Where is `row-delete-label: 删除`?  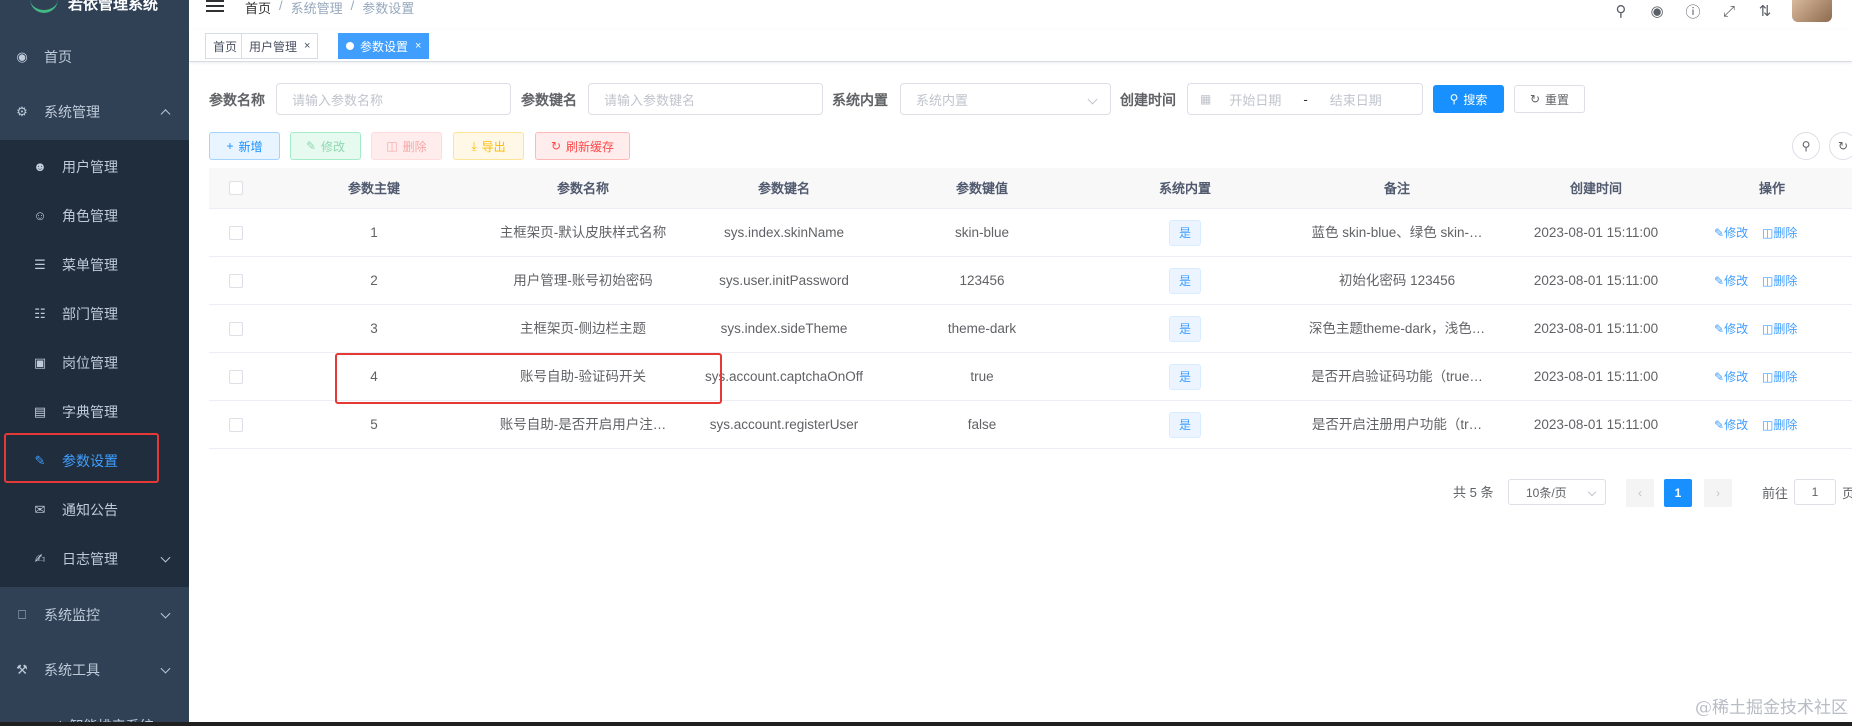 row-delete-label: 删除 is located at coordinates (1785, 281).